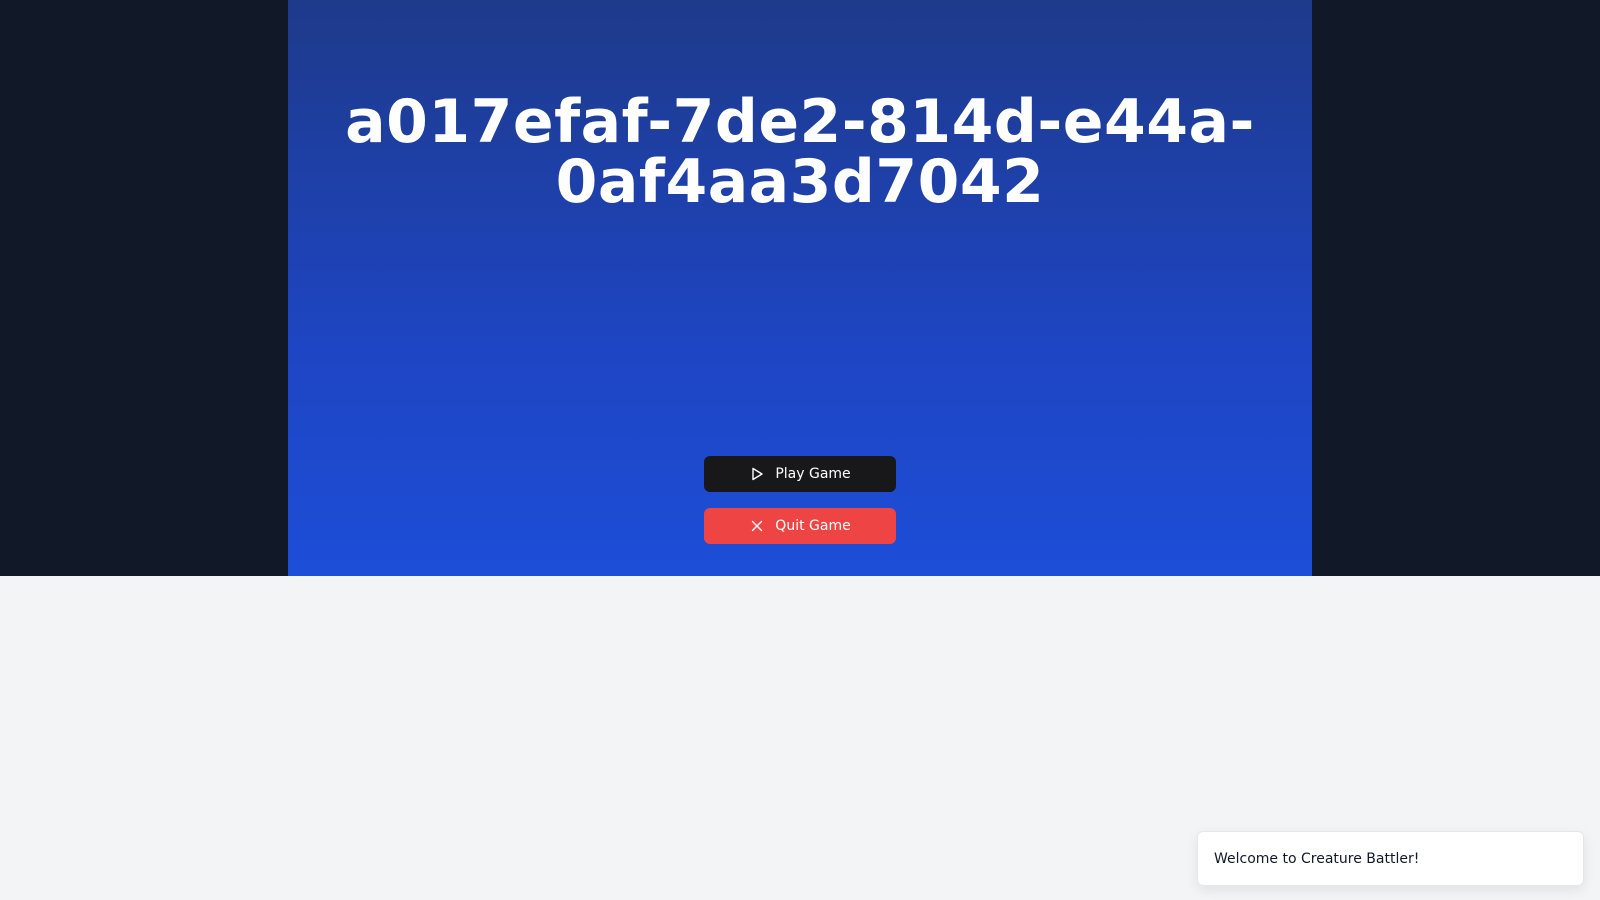  Describe the element at coordinates (813, 526) in the screenshot. I see `quit-game-label: Quit Game` at that location.